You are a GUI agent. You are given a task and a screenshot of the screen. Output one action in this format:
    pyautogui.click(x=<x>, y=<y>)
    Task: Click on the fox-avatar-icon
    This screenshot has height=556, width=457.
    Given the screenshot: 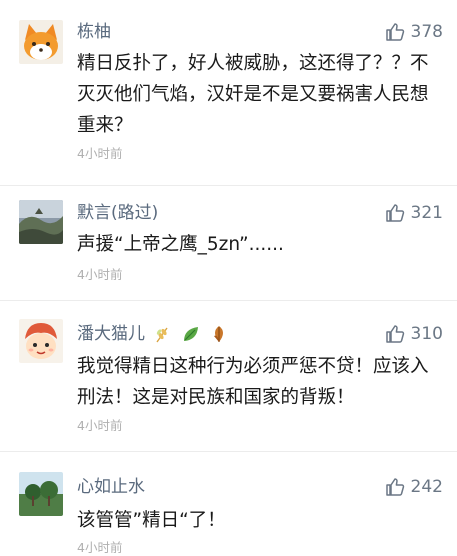 What is the action you would take?
    pyautogui.click(x=41, y=42)
    